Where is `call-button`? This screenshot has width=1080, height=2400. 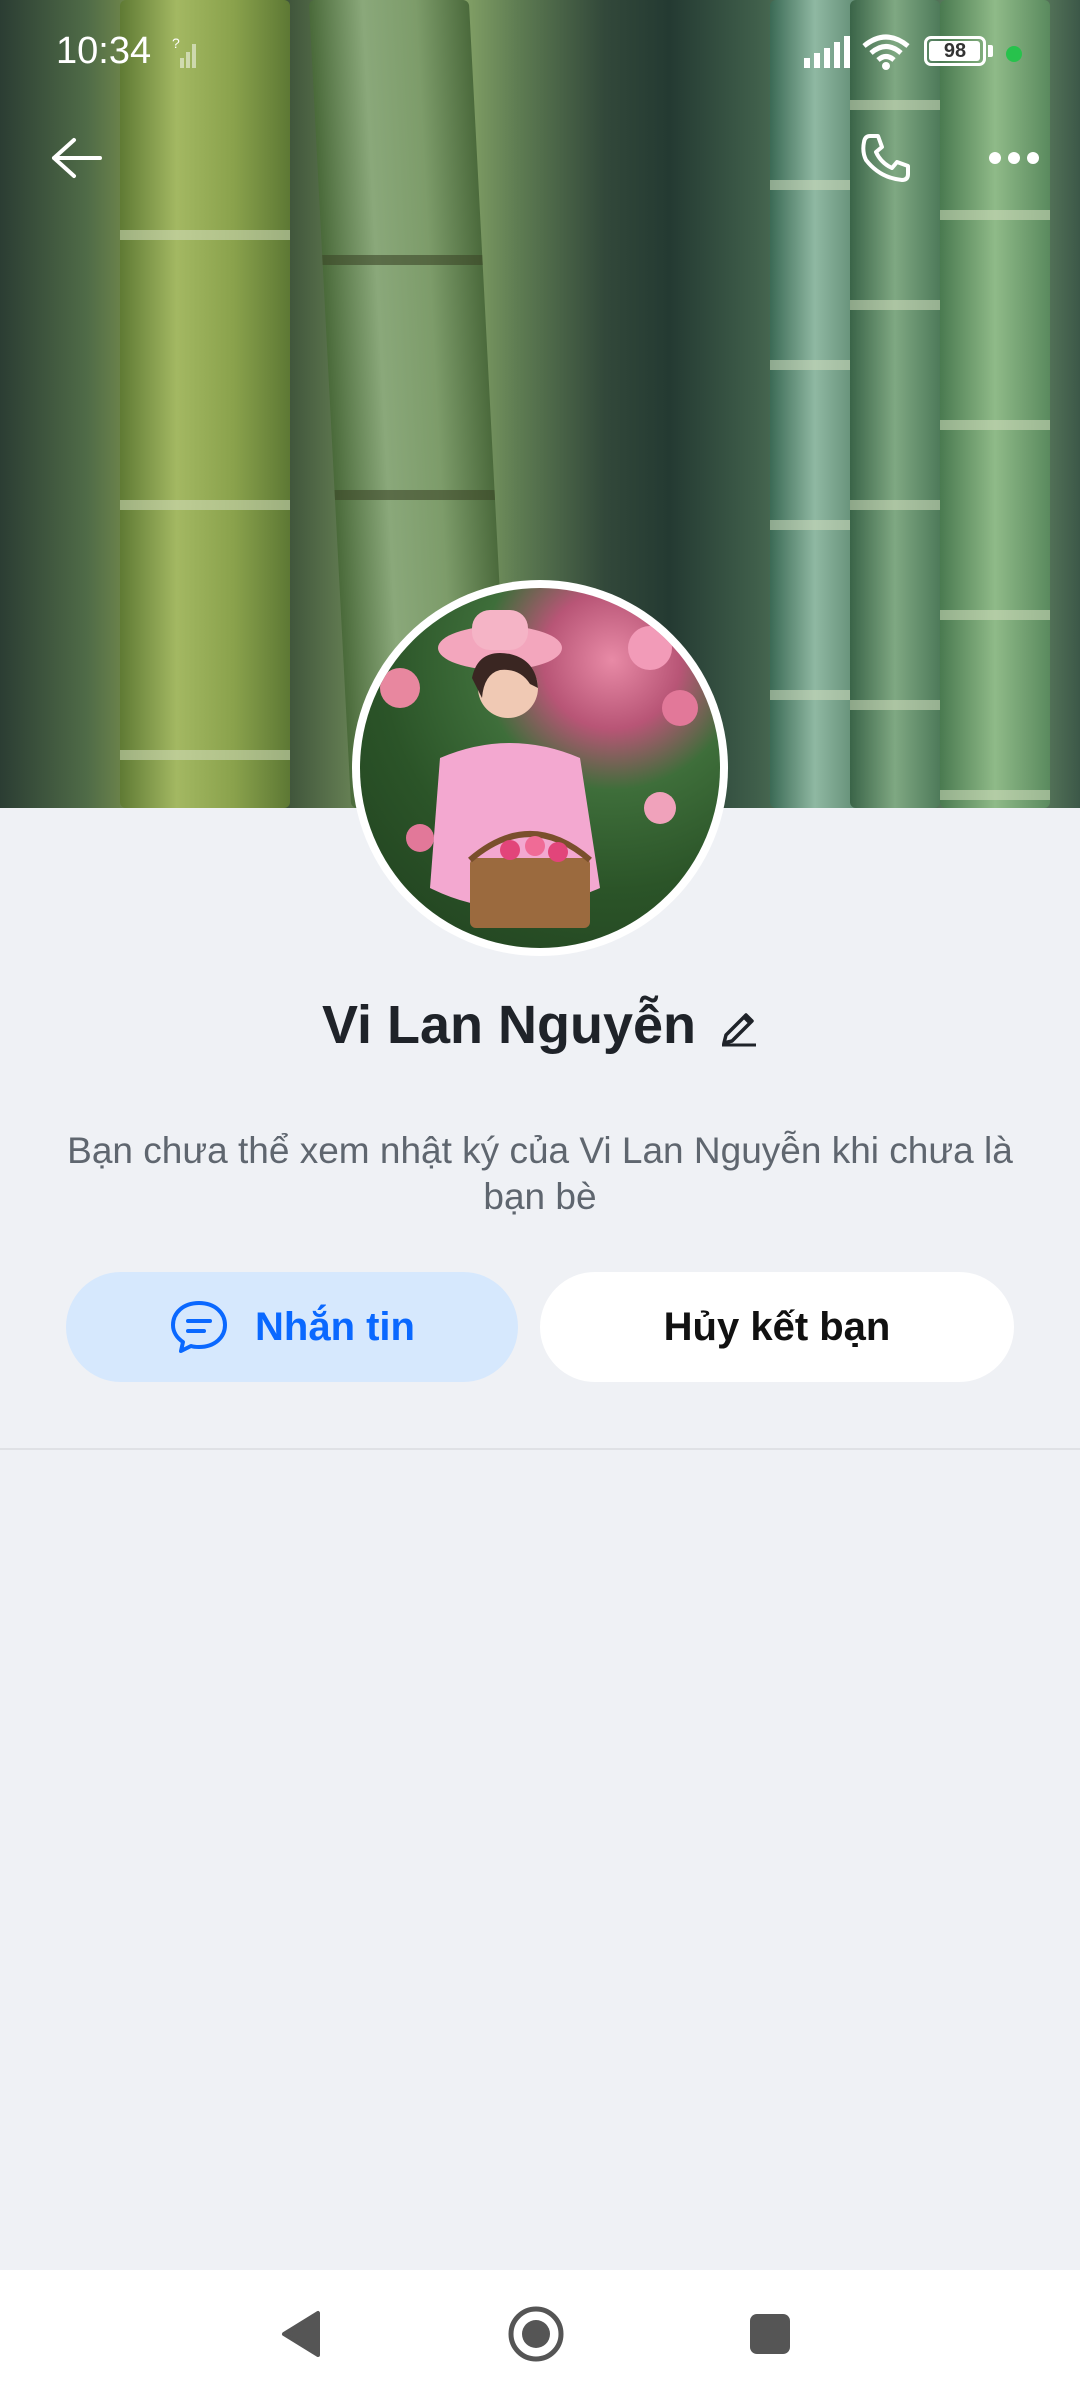 call-button is located at coordinates (886, 160).